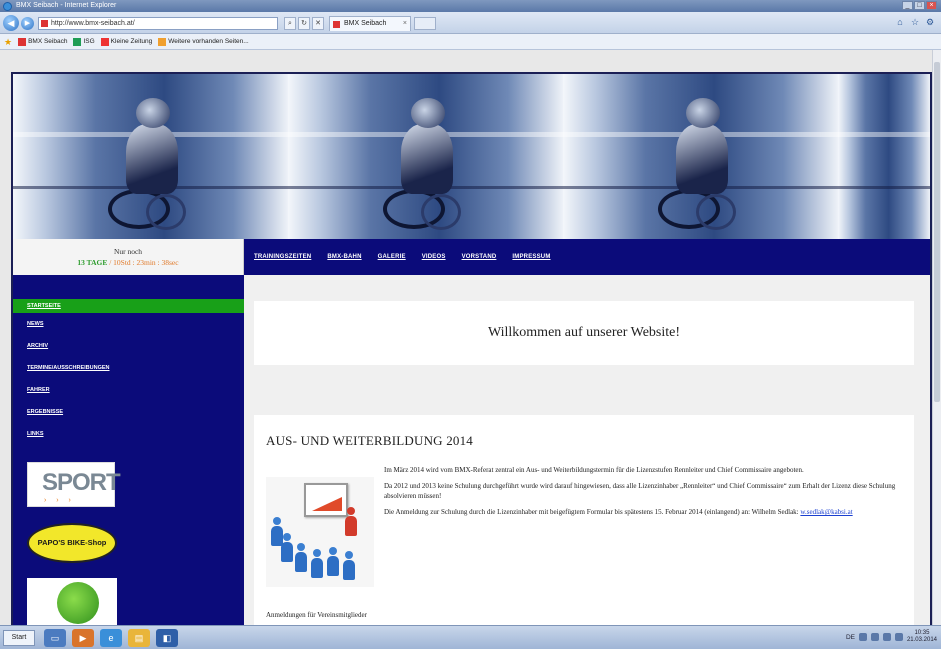 This screenshot has height=649, width=941. What do you see at coordinates (584, 333) in the screenshot?
I see `welcome-heading: Willkommen auf unserer Website!` at bounding box center [584, 333].